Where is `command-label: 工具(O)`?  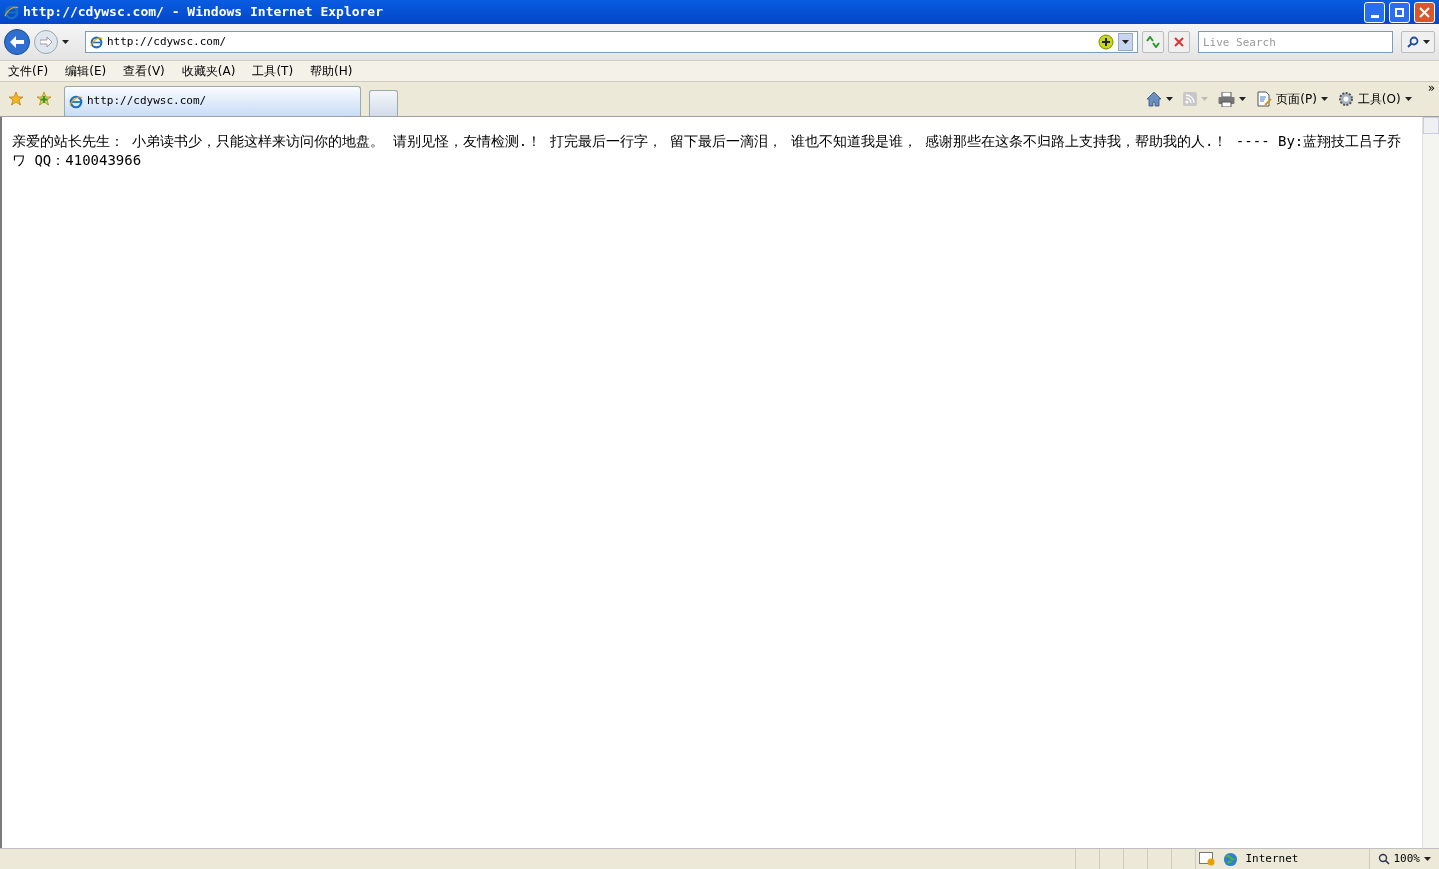
command-label: 工具(O) is located at coordinates (1379, 99).